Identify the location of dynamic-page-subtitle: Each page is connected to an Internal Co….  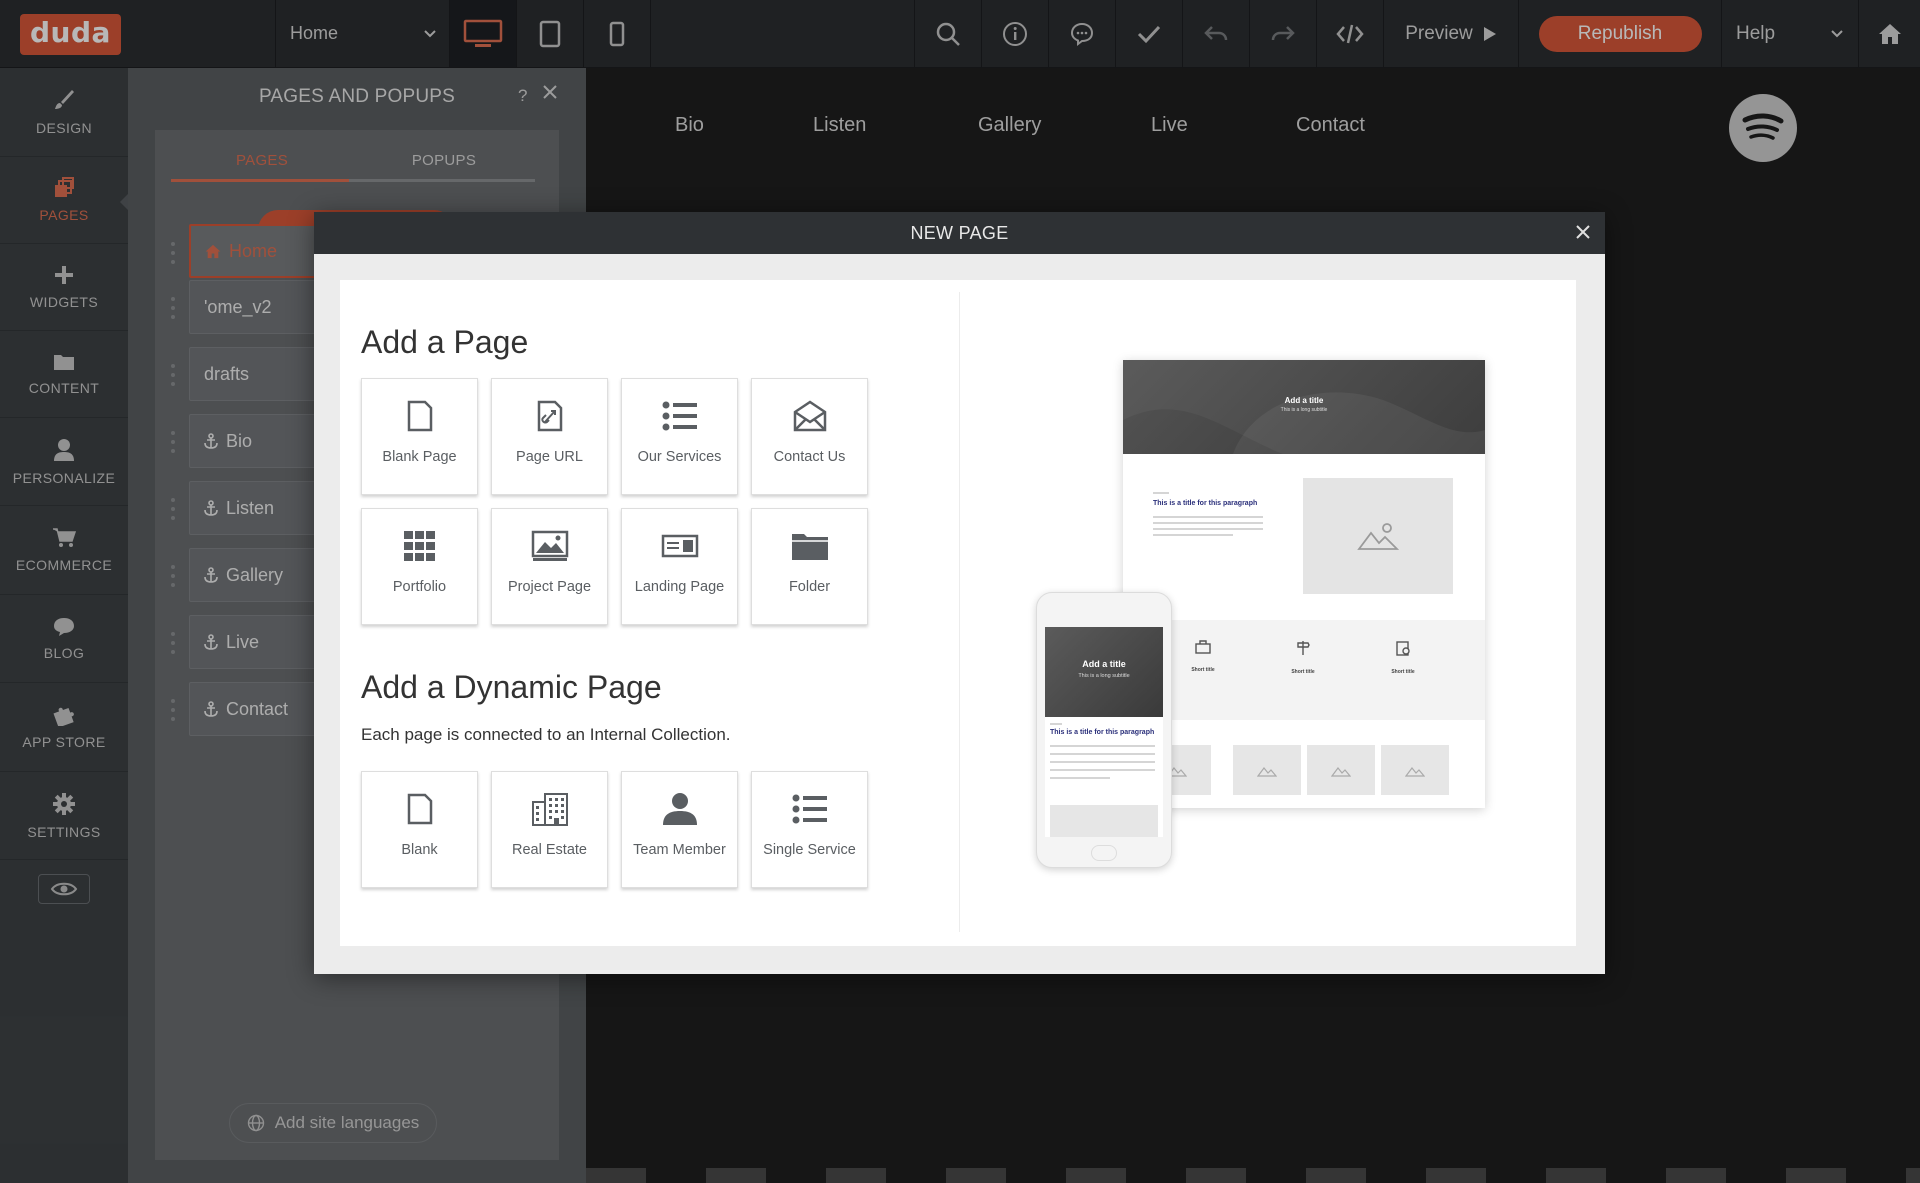
(546, 734).